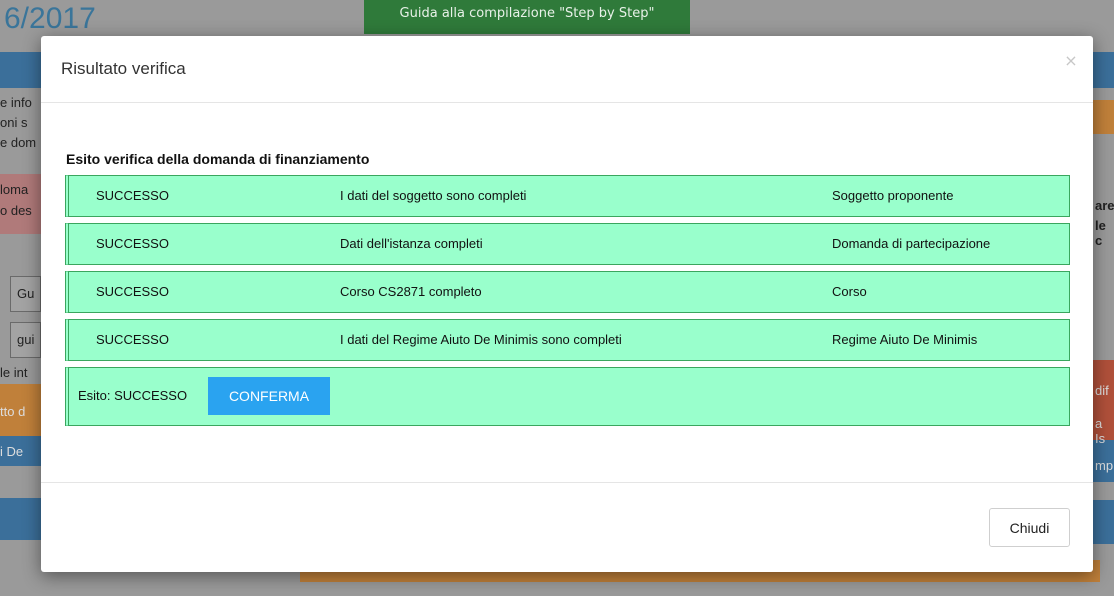 This screenshot has width=1114, height=596. I want to click on background-box: gui, so click(26, 340).